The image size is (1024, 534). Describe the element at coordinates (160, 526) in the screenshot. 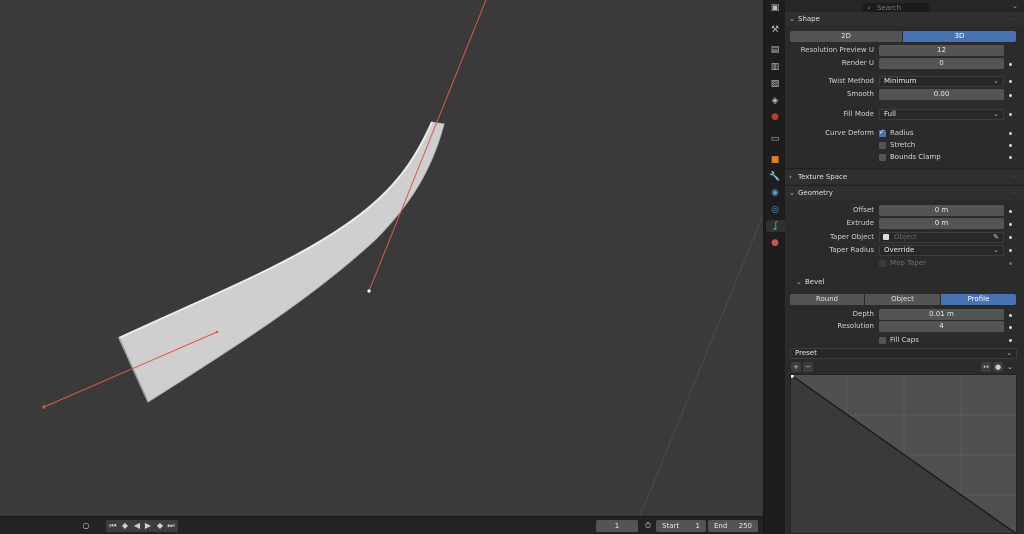

I see `next-keyframe-icon: ◆` at that location.